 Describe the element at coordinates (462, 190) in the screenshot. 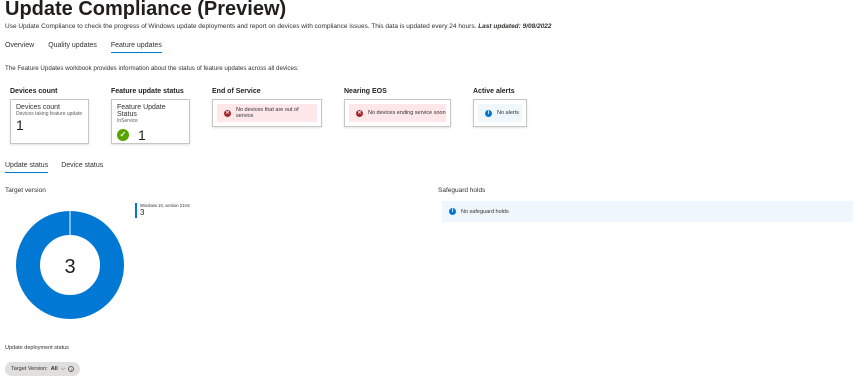

I see `safeguard-holds-label: Safeguard holds` at that location.